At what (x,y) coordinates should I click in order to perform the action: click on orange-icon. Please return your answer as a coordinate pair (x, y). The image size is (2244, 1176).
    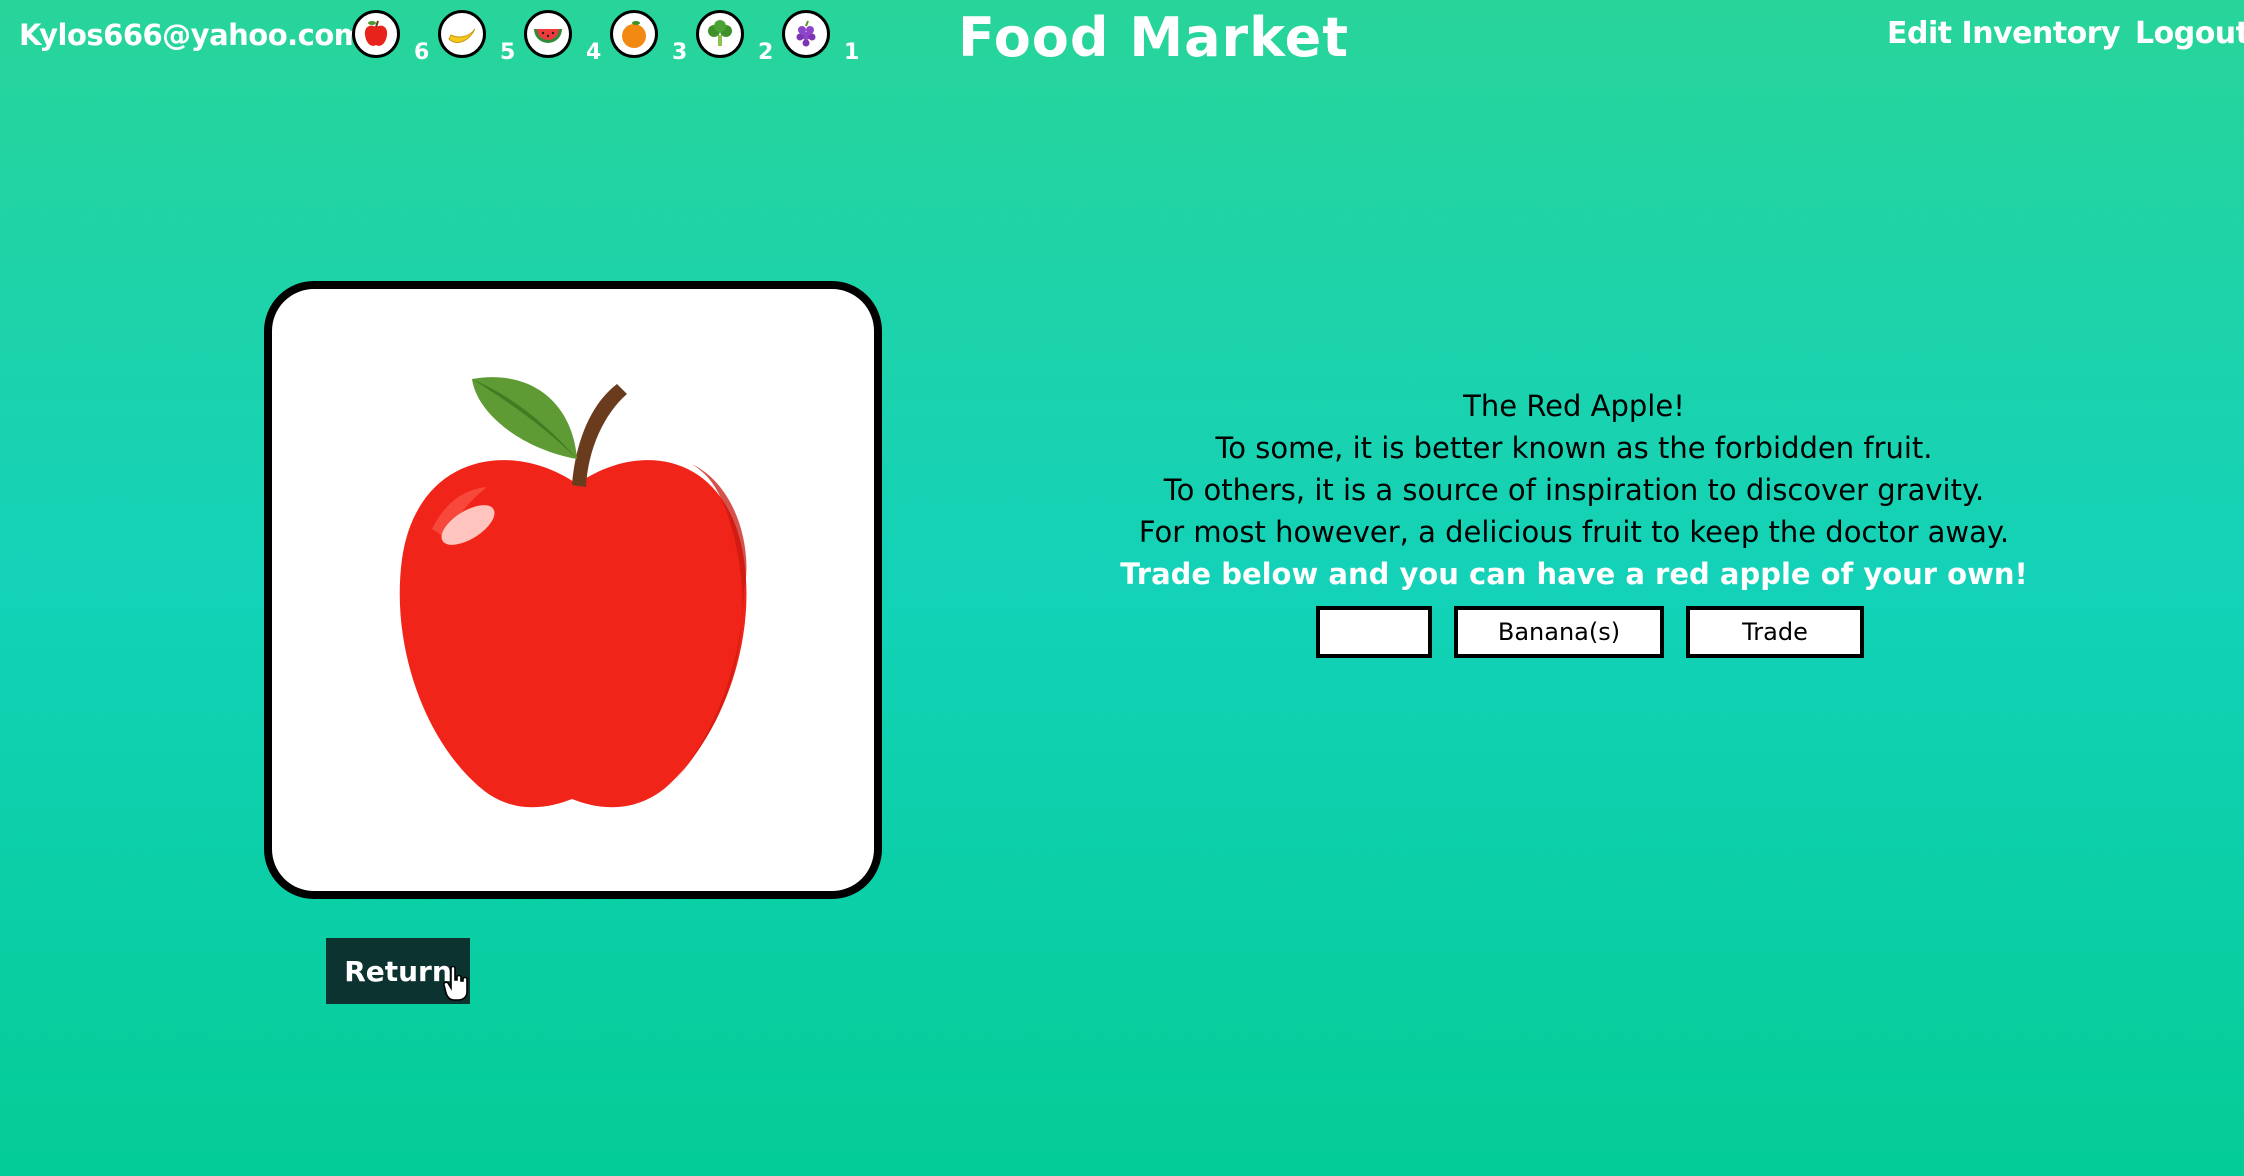
    Looking at the image, I should click on (634, 34).